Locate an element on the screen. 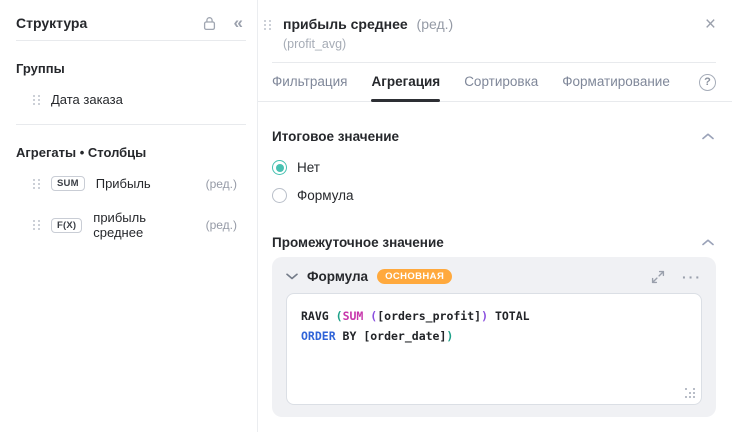 This screenshot has height=432, width=732. section-title: Итоговое значение is located at coordinates (336, 136).